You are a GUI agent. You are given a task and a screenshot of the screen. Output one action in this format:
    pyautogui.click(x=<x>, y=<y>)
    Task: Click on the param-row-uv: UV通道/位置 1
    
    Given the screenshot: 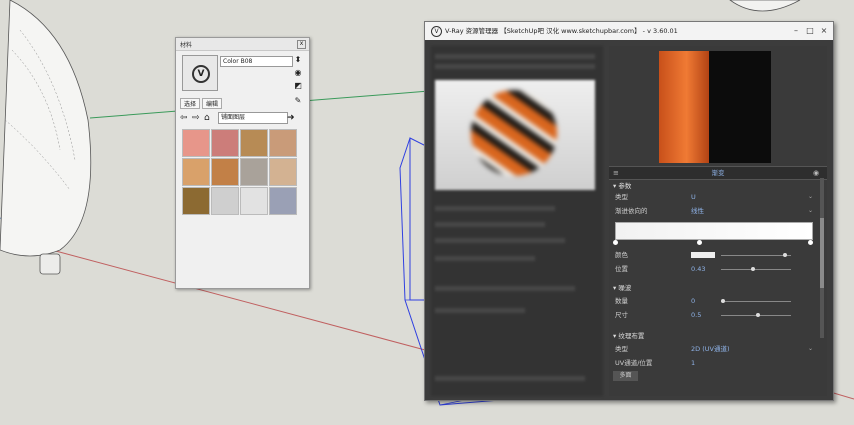 What is the action you would take?
    pyautogui.click(x=715, y=363)
    